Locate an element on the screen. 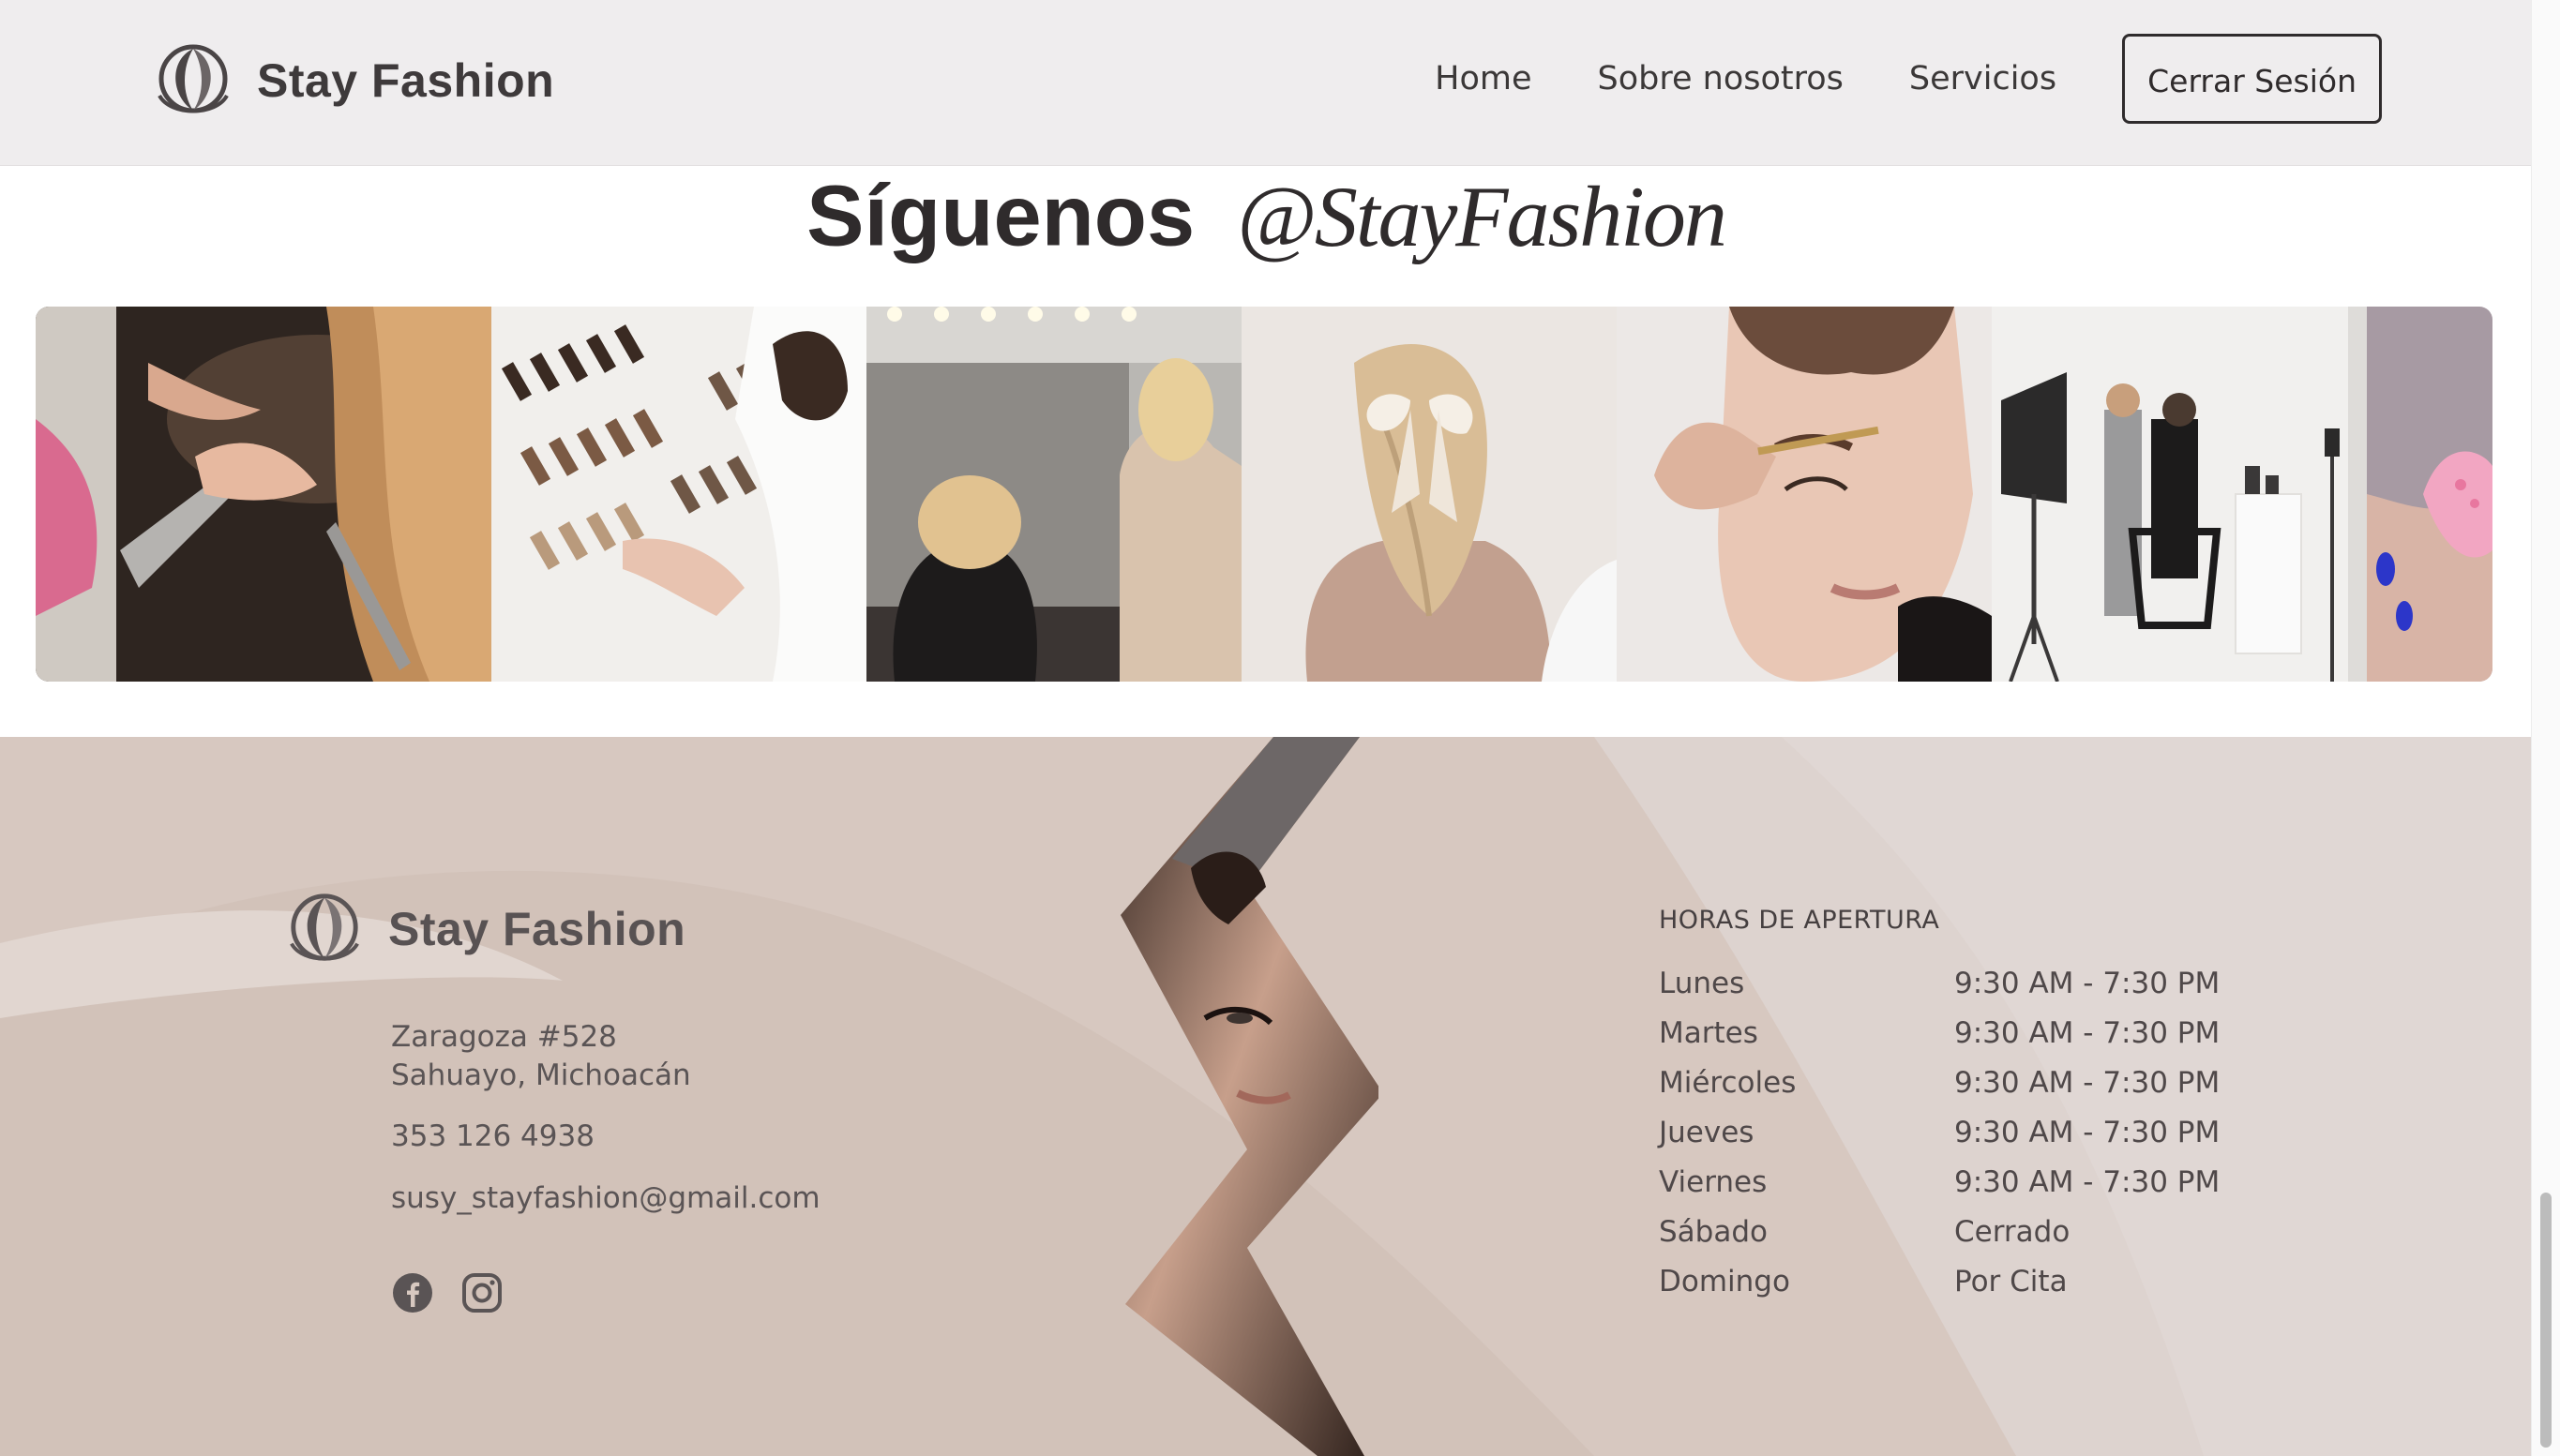  gallery-image-studio is located at coordinates (2179, 495).